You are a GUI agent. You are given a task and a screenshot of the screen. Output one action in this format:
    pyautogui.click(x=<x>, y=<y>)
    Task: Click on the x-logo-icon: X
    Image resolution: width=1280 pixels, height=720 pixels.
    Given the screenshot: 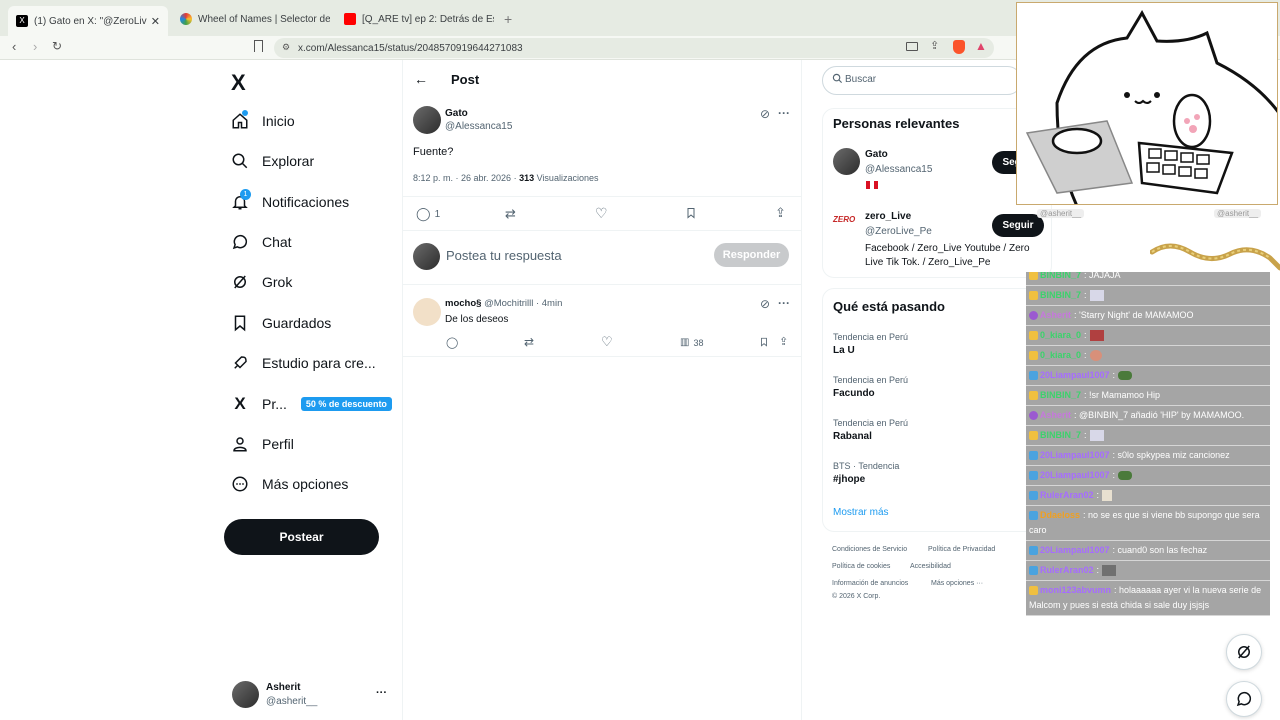 What is the action you would take?
    pyautogui.click(x=238, y=83)
    